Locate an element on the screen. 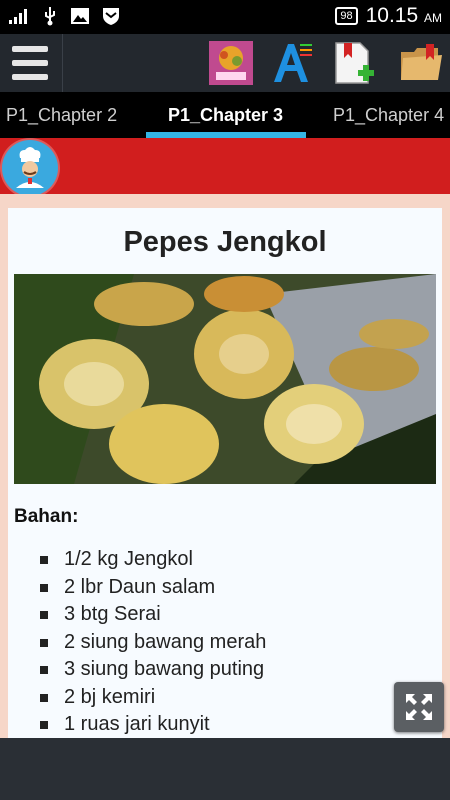  bottom-bar is located at coordinates (225, 769).